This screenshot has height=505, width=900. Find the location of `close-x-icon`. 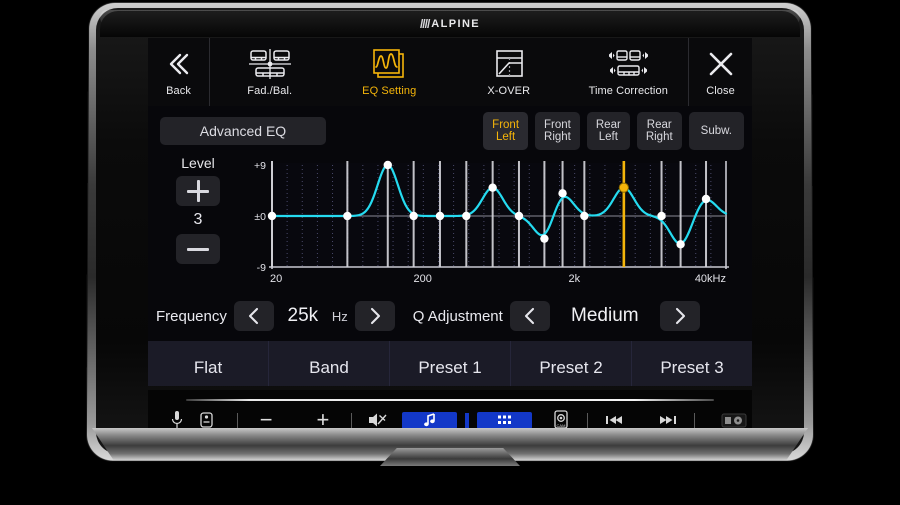

close-x-icon is located at coordinates (721, 64).